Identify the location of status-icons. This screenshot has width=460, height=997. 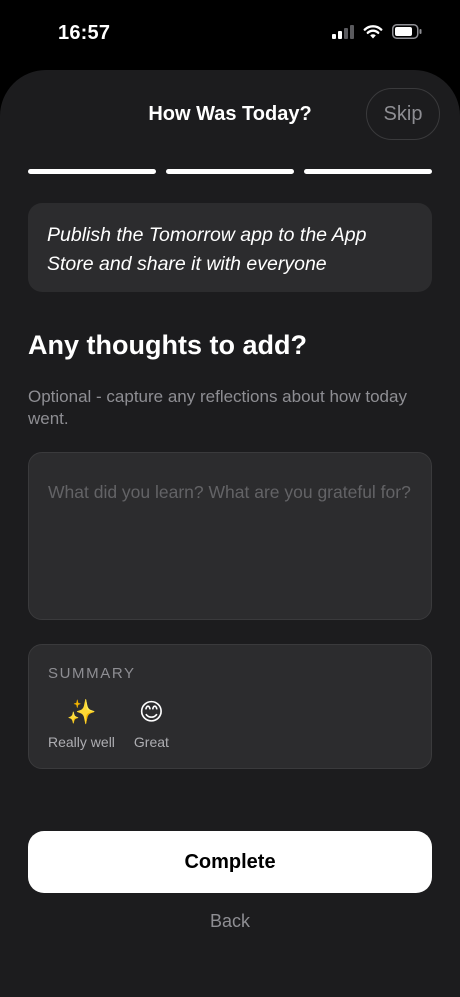
(377, 31).